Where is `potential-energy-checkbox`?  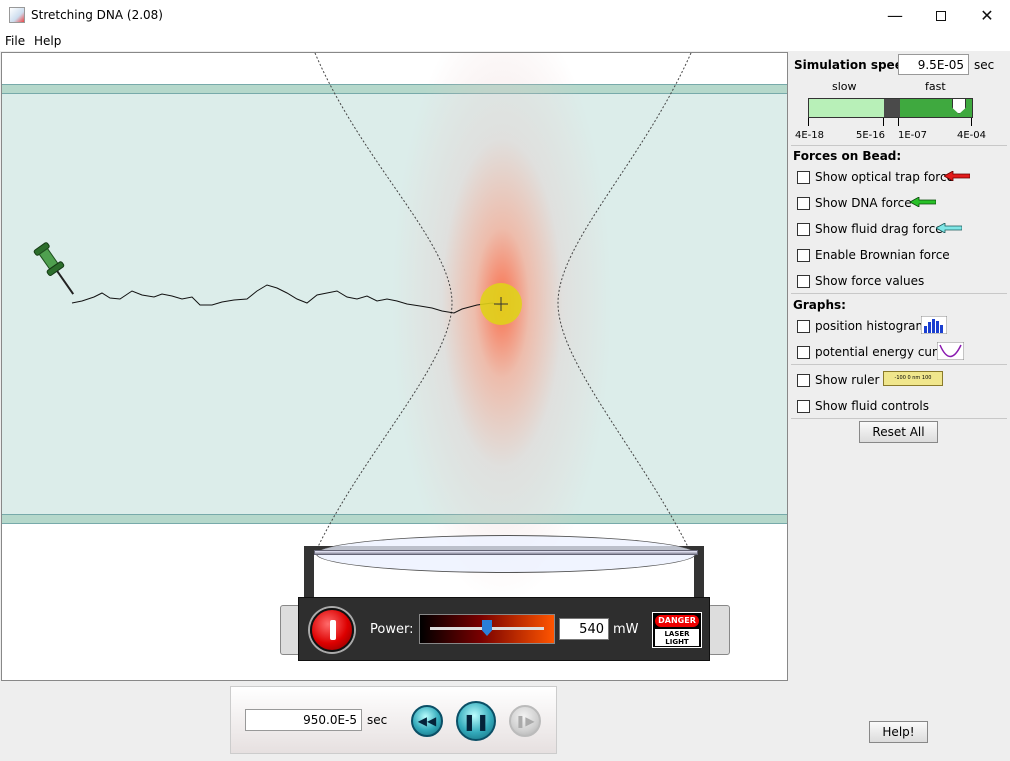
potential-energy-checkbox is located at coordinates (803, 352).